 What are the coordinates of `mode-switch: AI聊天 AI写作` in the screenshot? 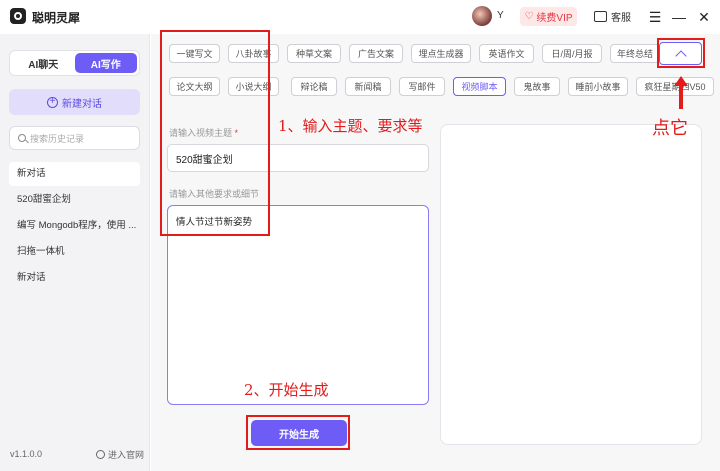 It's located at (74, 63).